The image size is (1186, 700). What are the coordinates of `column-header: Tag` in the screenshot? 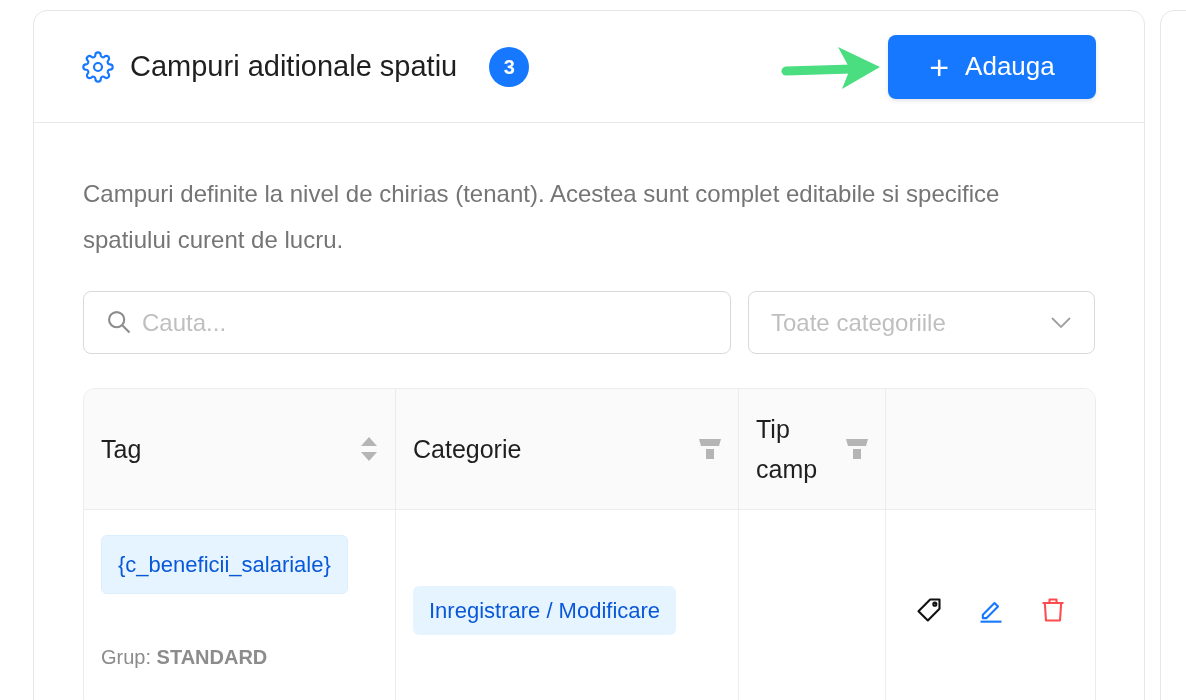 It's located at (122, 449).